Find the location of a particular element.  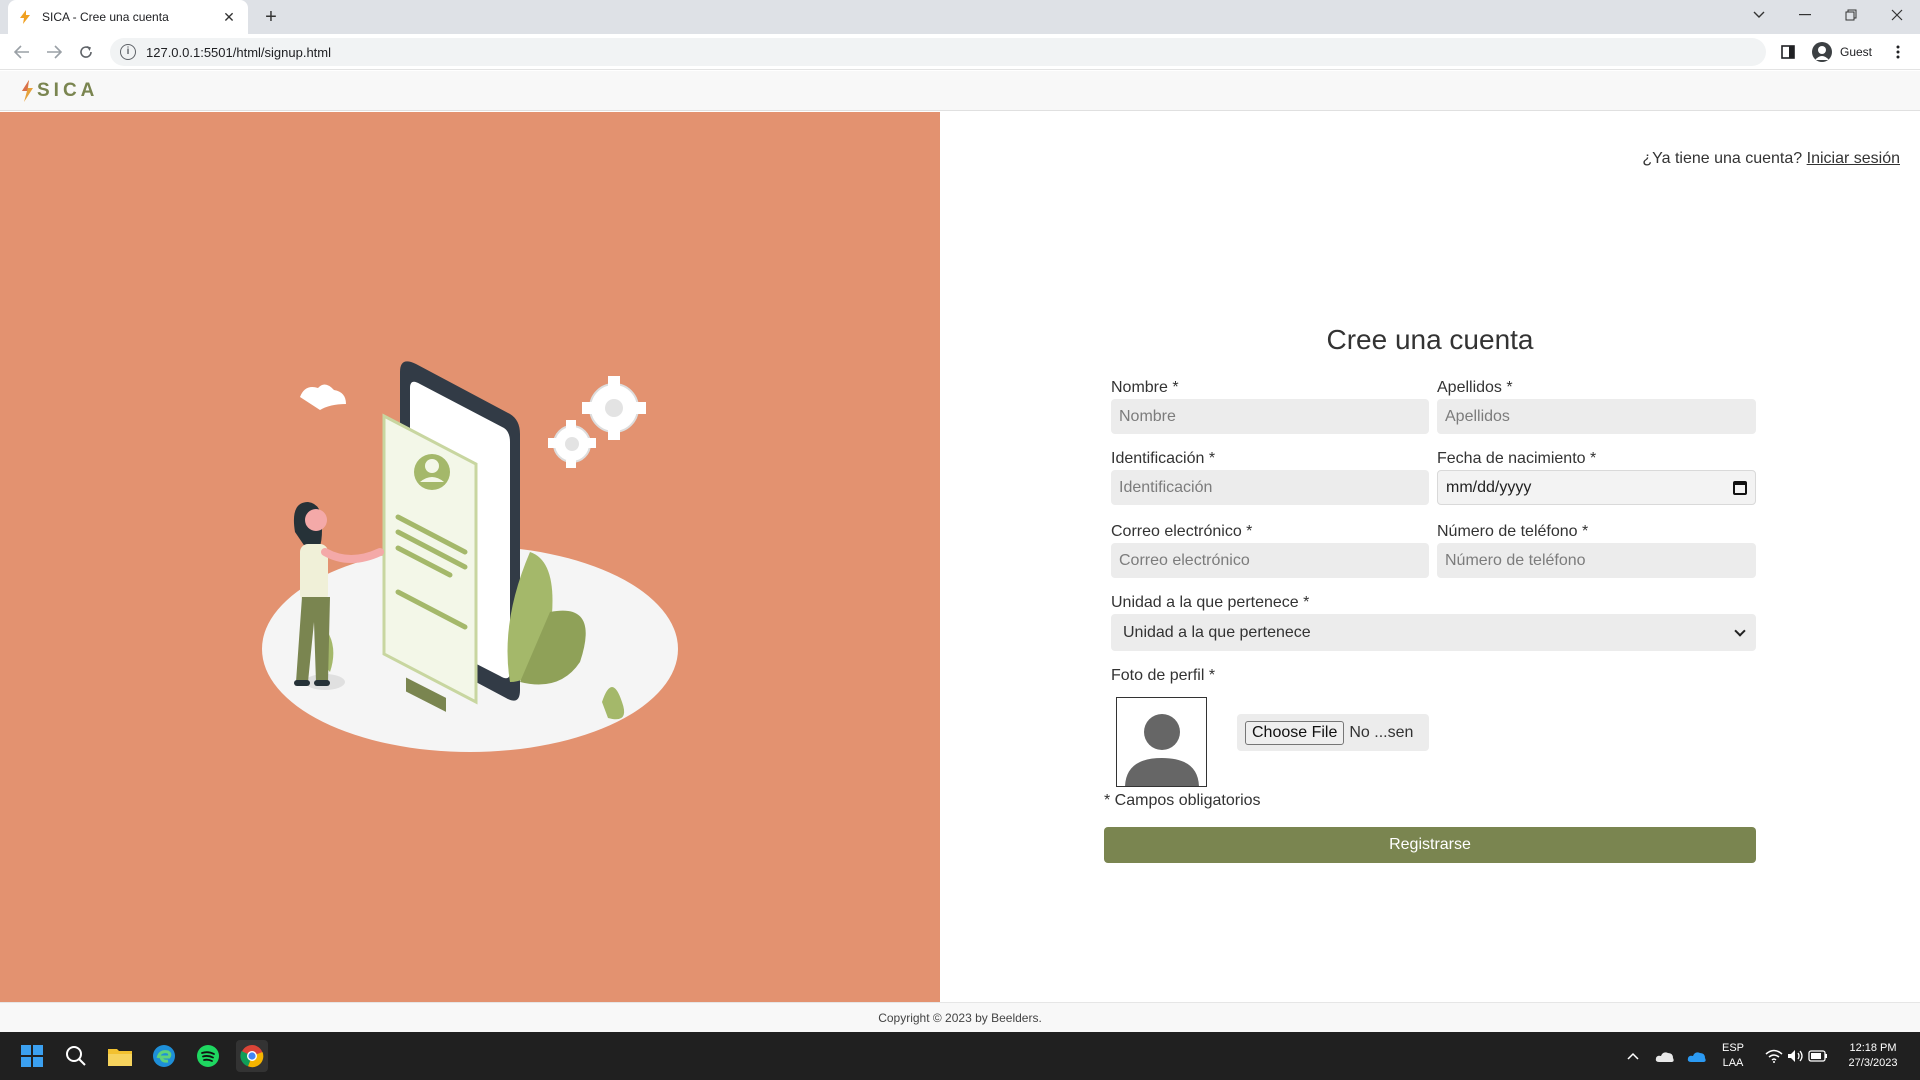

onedrive-icon is located at coordinates (1697, 1056).